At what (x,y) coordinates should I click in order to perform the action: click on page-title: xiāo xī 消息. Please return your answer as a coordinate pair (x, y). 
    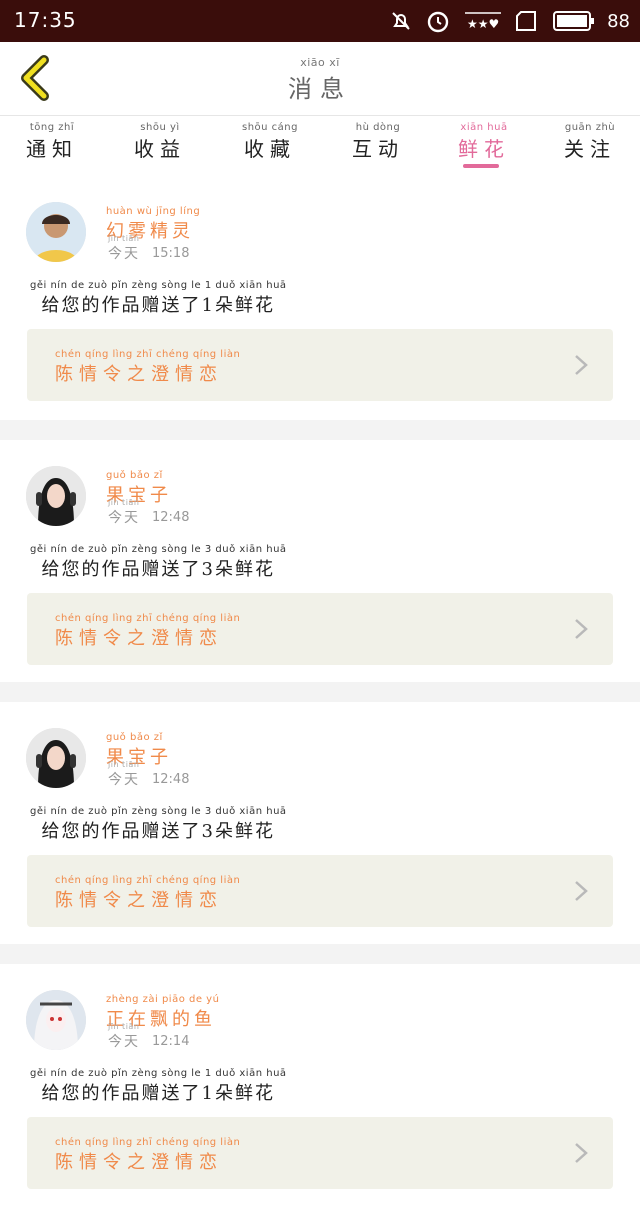
    Looking at the image, I should click on (320, 80).